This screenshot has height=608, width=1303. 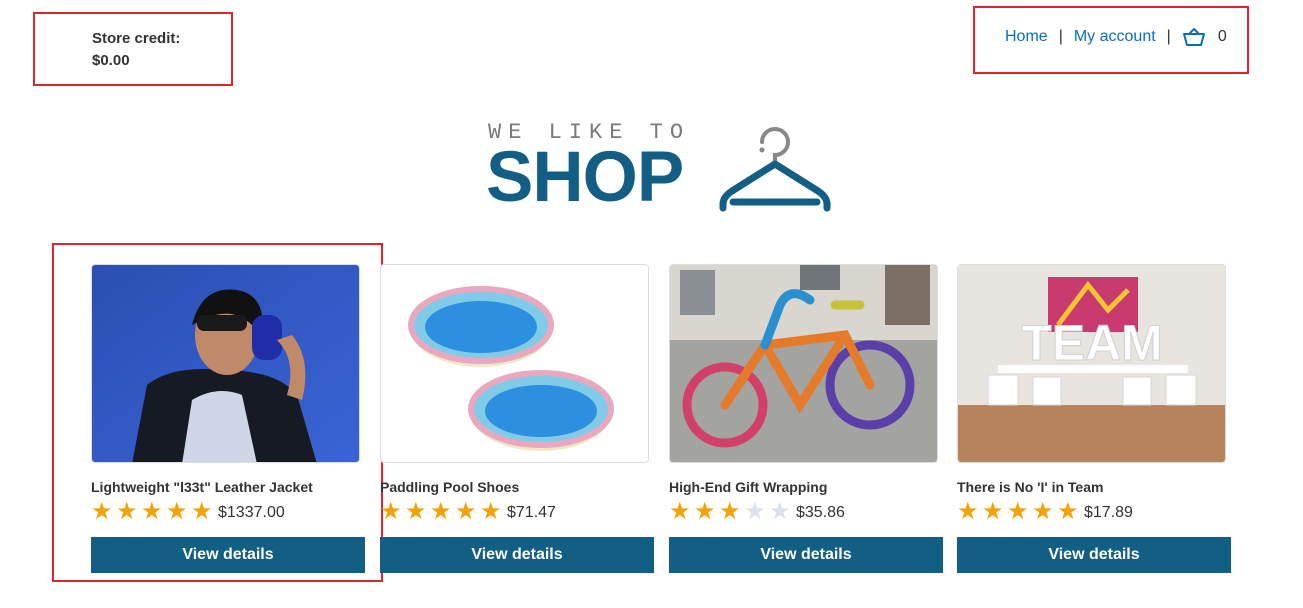 I want to click on top-nav: Home | My account | 0, so click(x=1116, y=37).